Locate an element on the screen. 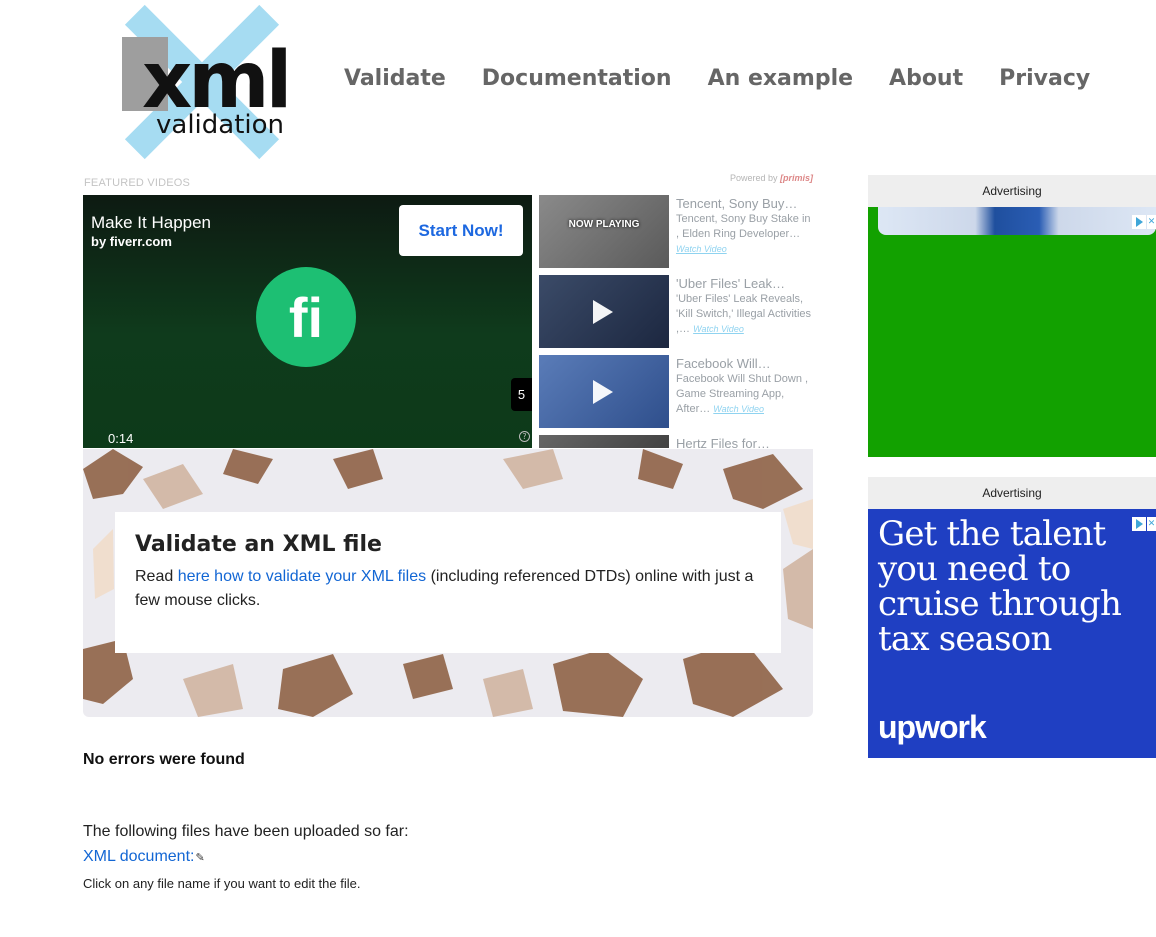 Image resolution: width=1156 pixels, height=937 pixels. upwork-logo: upwork is located at coordinates (932, 727).